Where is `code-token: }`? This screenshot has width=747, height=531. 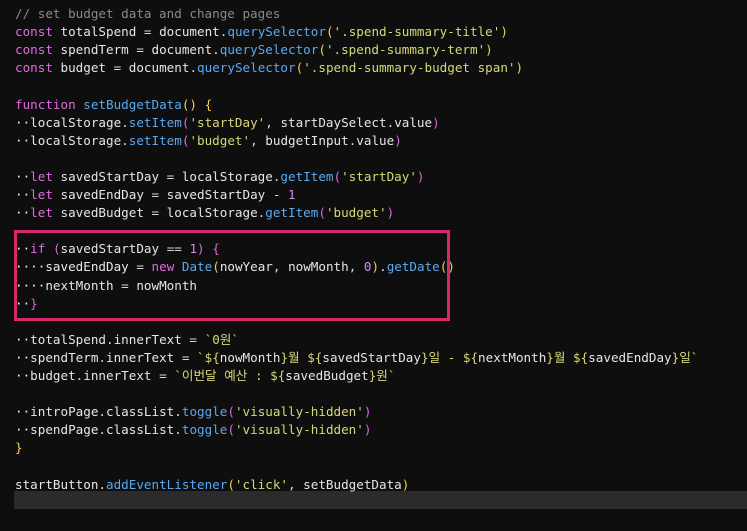
code-token: } is located at coordinates (19, 448).